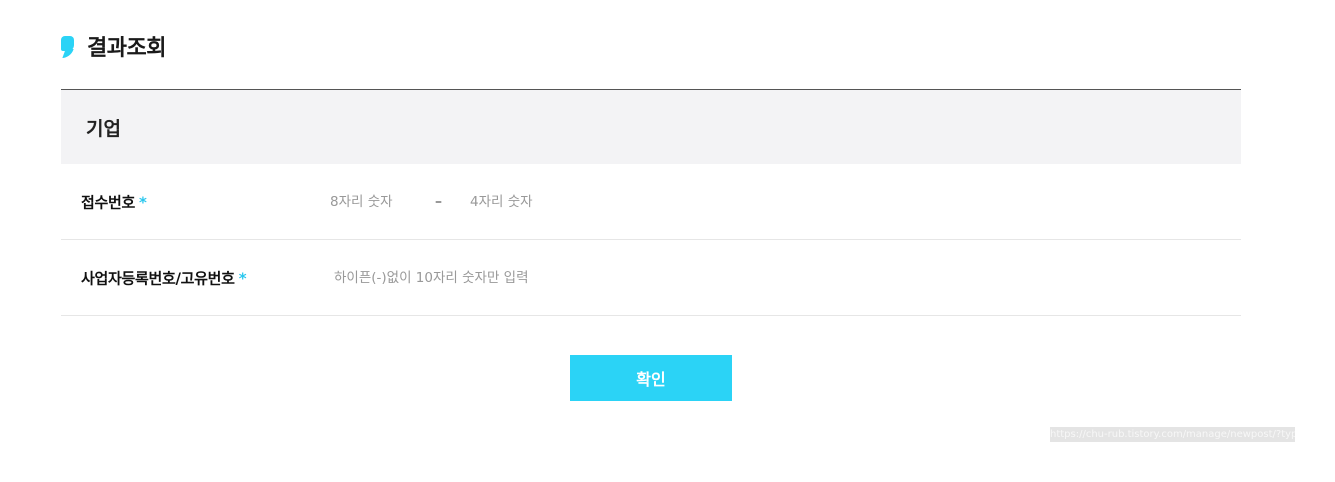  What do you see at coordinates (651, 127) in the screenshot?
I see `section-heading: 기업` at bounding box center [651, 127].